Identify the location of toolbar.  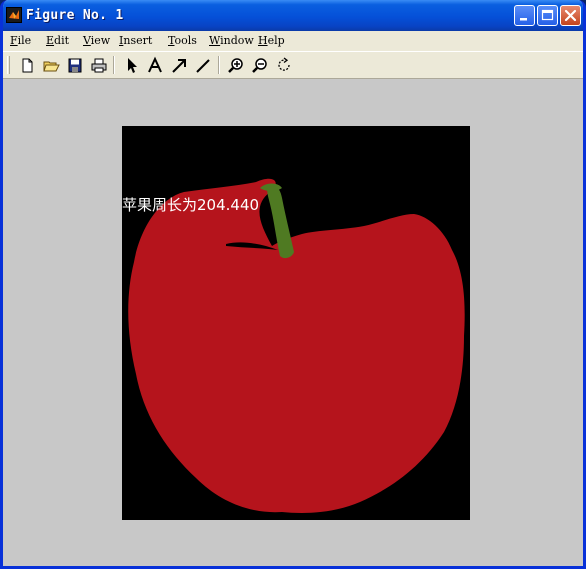
(293, 65).